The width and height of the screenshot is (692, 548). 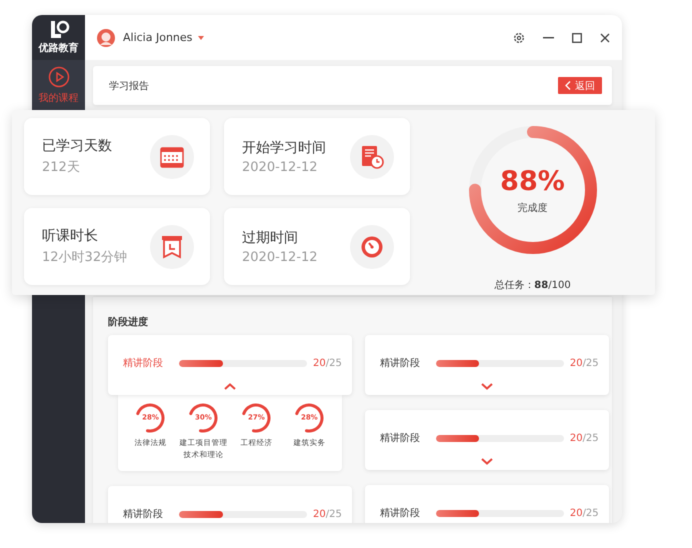 What do you see at coordinates (128, 322) in the screenshot?
I see `section-title: 阶段进度` at bounding box center [128, 322].